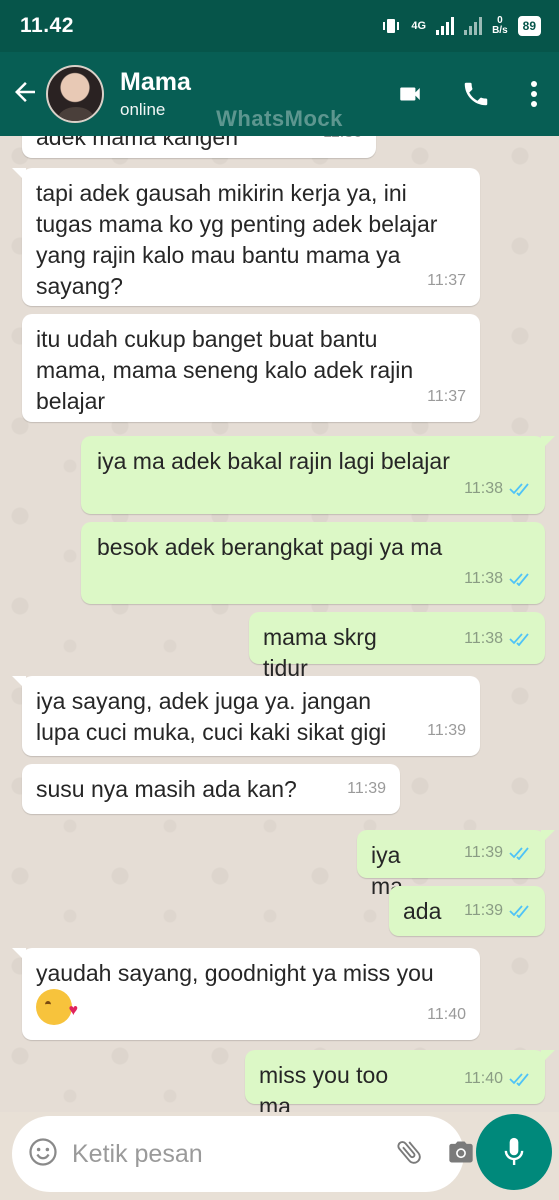 This screenshot has height=1200, width=559. I want to click on status-time: 11.42, so click(47, 25).